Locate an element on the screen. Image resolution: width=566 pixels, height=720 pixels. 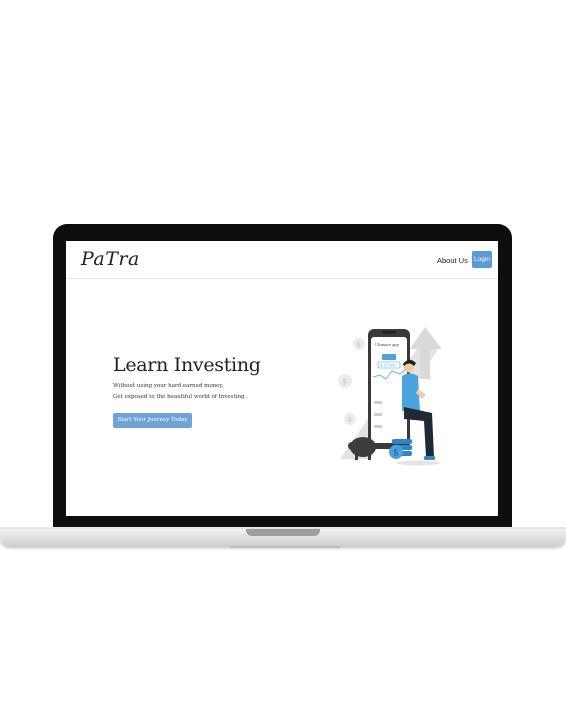
phone-speaker is located at coordinates (389, 332).